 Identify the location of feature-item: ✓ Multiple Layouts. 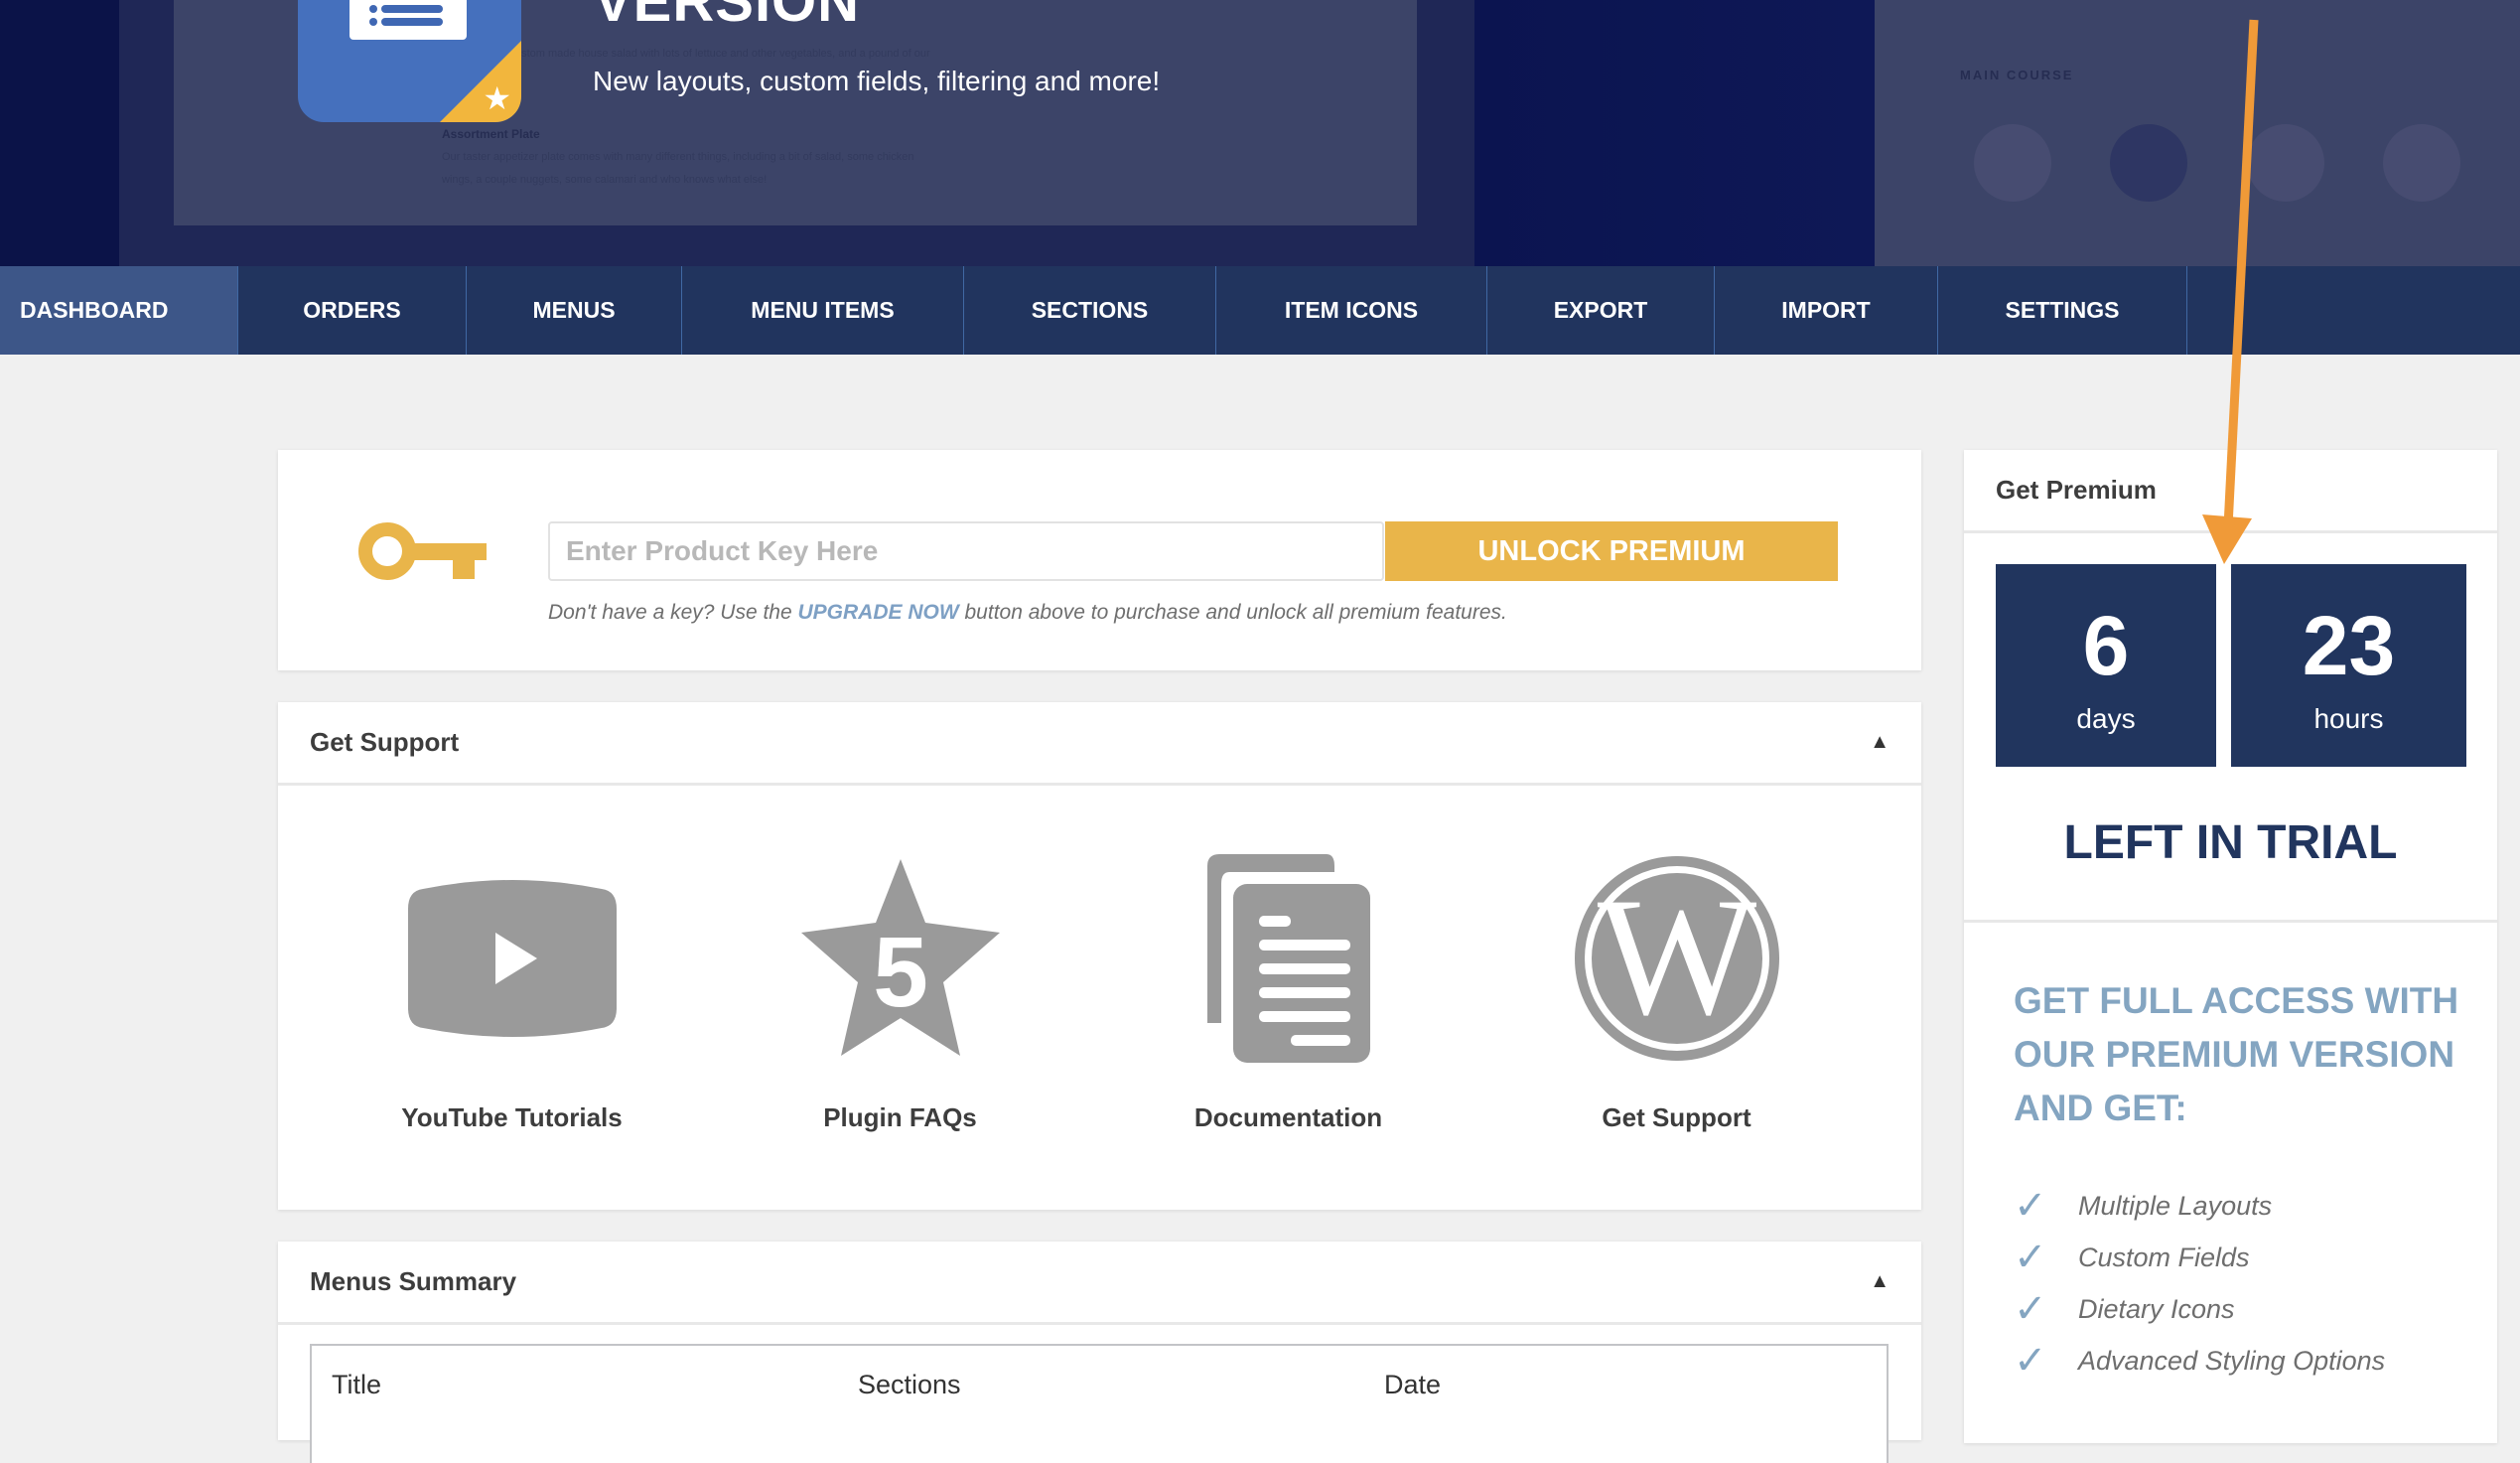
(2199, 1206).